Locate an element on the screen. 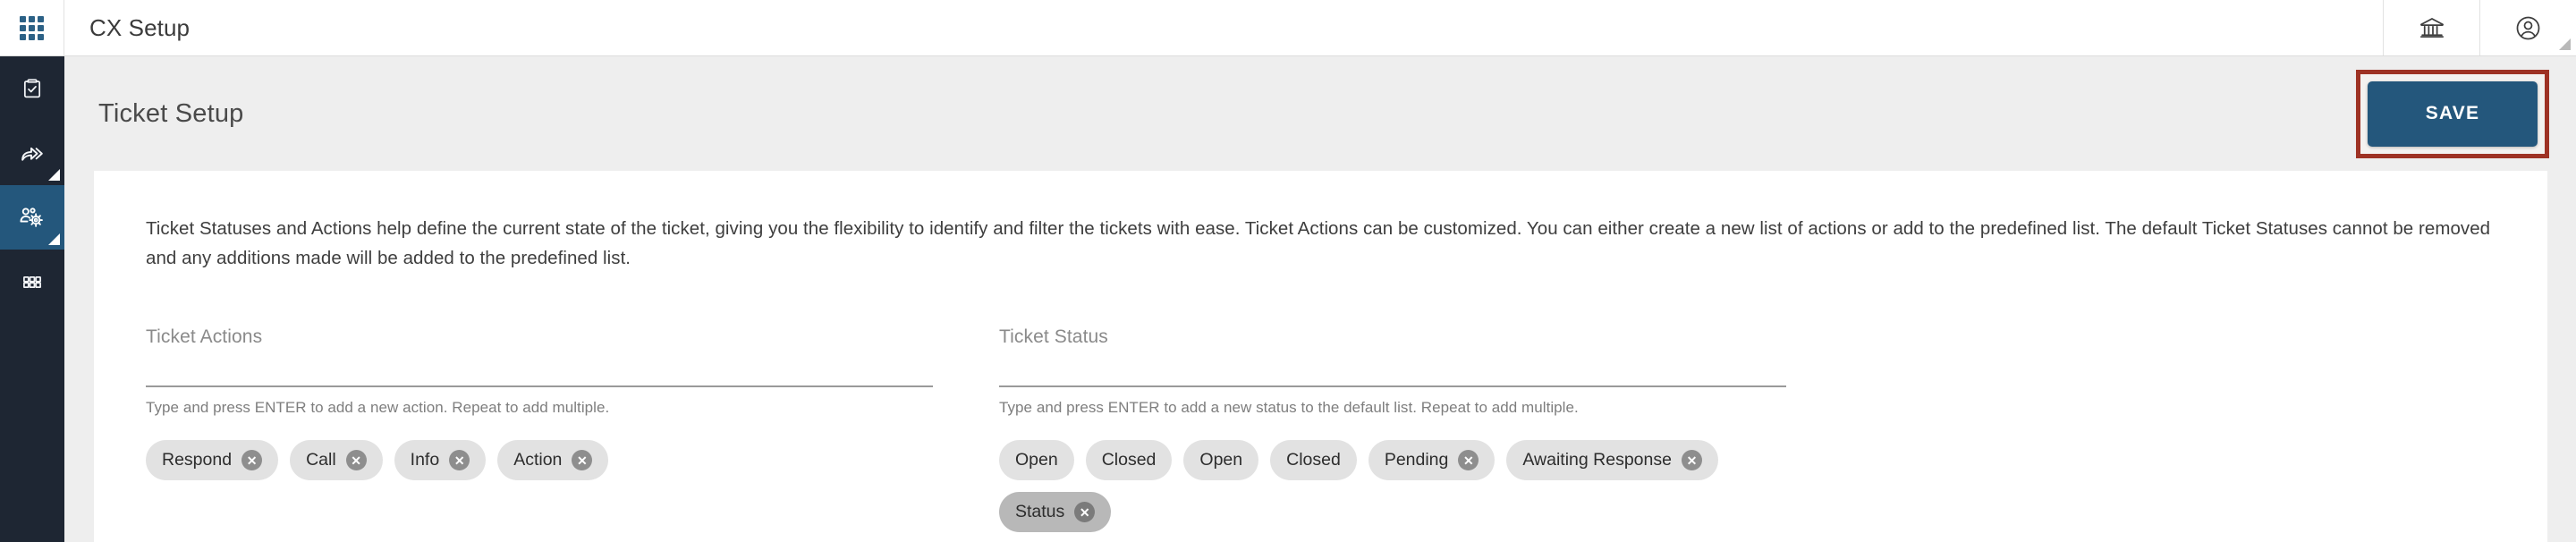  chip: Awaiting Response ✕ is located at coordinates (1612, 460).